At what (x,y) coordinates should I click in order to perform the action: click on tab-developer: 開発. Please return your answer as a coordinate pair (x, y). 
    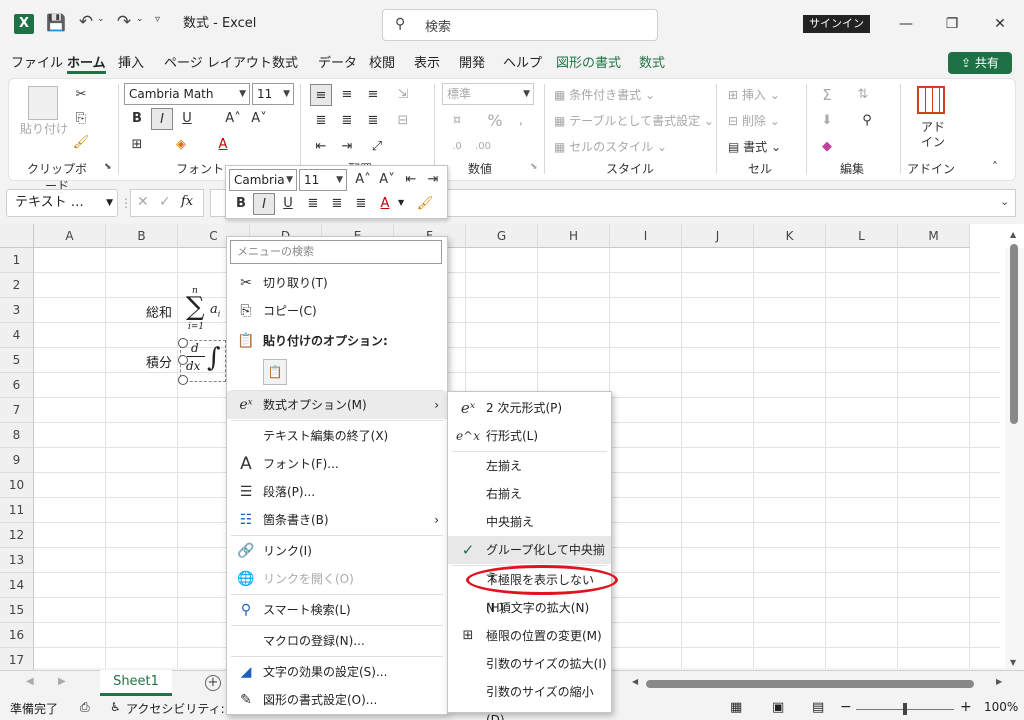
    Looking at the image, I should click on (472, 64).